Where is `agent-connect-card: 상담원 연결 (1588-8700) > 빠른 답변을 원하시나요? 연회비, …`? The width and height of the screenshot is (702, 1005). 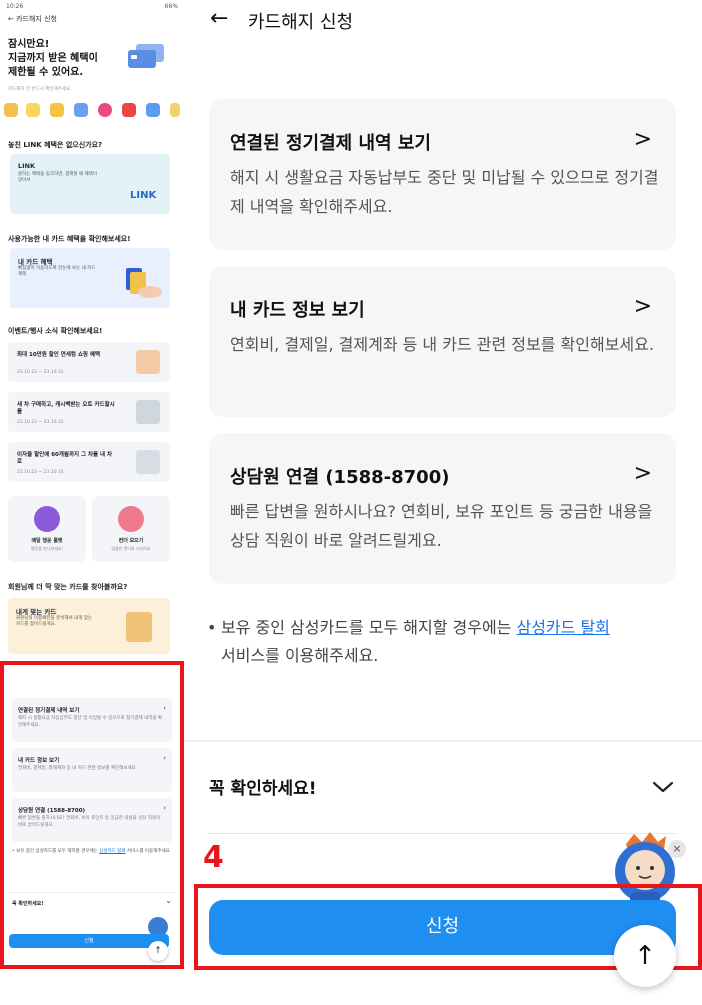 agent-connect-card: 상담원 연결 (1588-8700) > 빠른 답변을 원하시나요? 연회비, … is located at coordinates (442, 508).